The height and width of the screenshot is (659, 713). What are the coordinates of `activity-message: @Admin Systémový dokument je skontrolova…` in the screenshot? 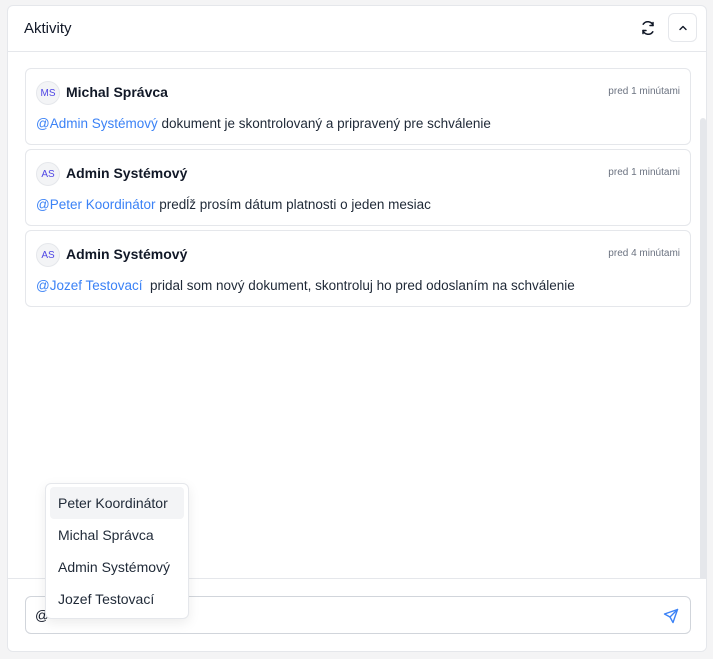 It's located at (263, 123).